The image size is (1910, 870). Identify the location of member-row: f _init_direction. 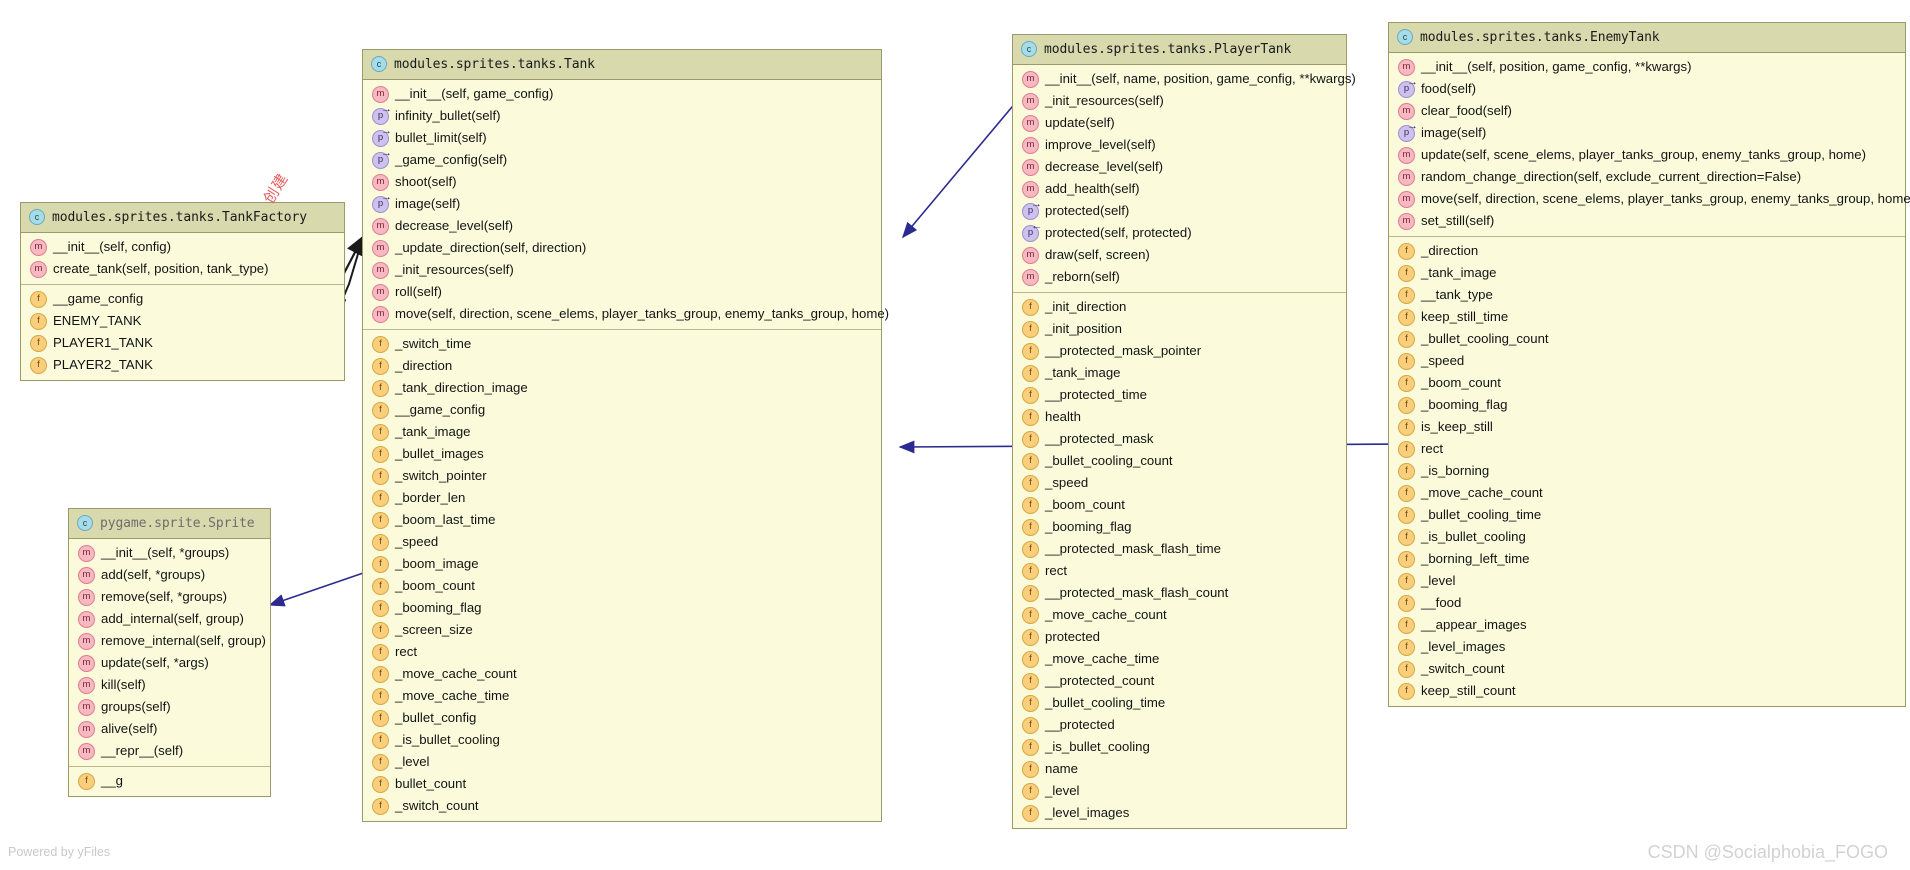
(1179, 307).